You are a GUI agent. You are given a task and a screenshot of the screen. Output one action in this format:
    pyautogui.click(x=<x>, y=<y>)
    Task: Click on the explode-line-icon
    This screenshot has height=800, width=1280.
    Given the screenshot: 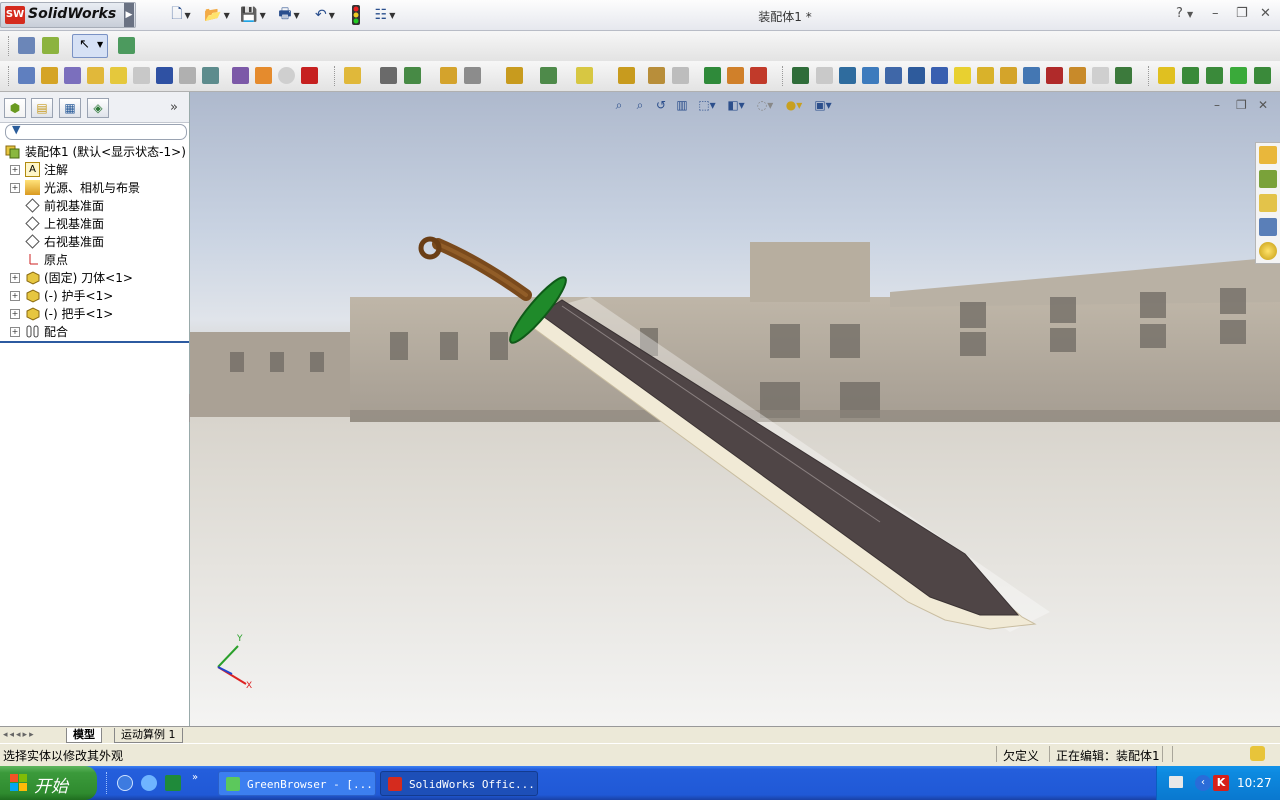 What is the action you would take?
    pyautogui.click(x=680, y=75)
    